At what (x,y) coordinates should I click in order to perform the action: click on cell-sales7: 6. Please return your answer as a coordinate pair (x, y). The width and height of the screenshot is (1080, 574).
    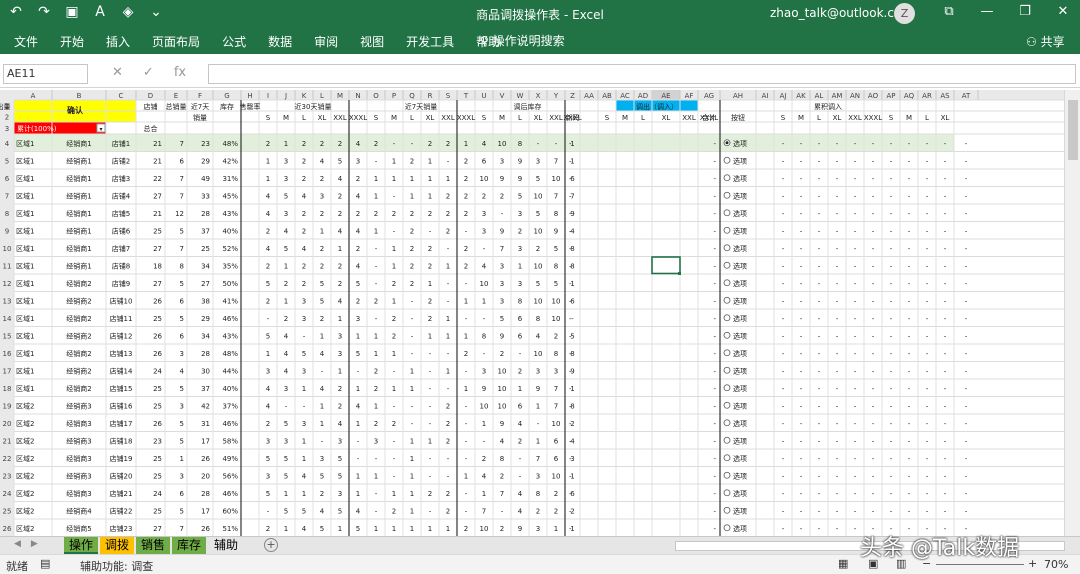
    Looking at the image, I should click on (182, 494).